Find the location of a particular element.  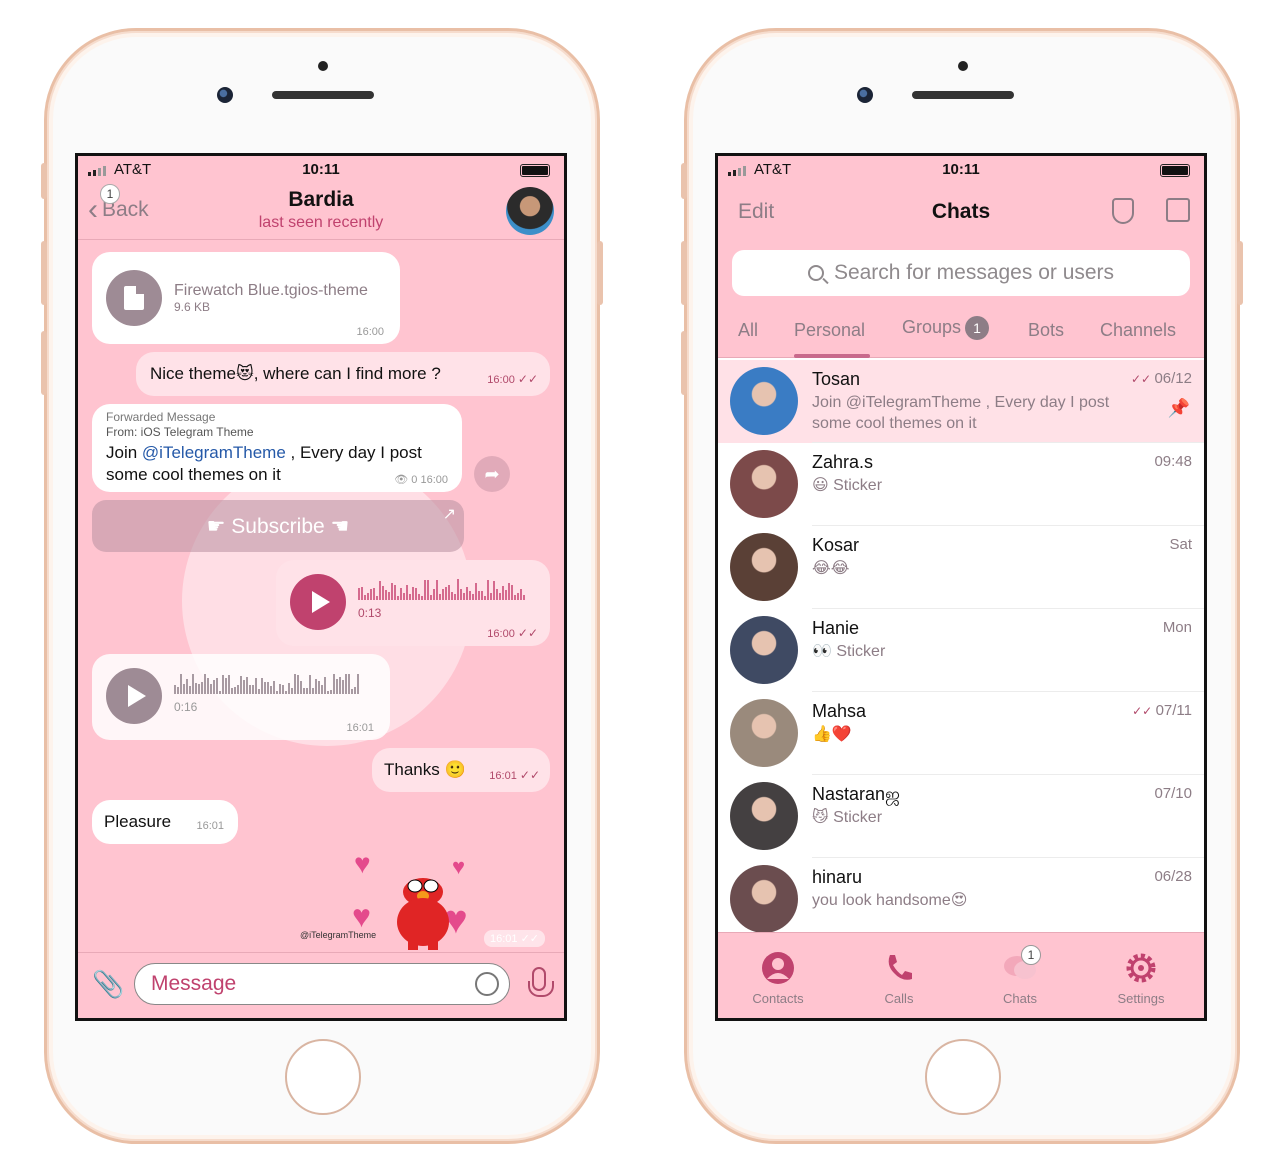

incoming-voice-message: 0:16 16:01 is located at coordinates (241, 697).